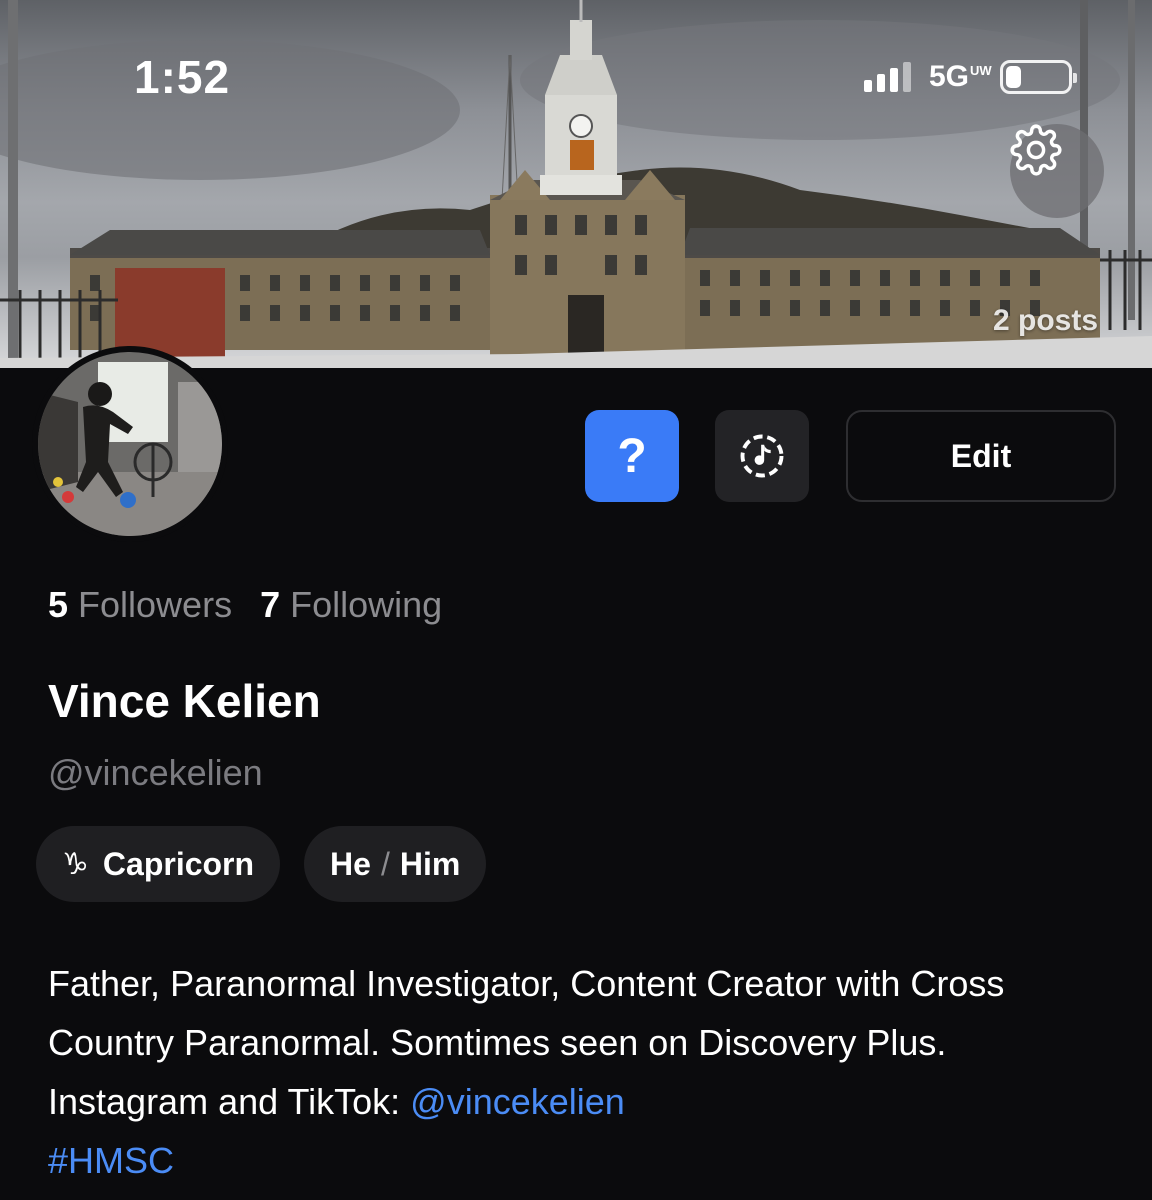  I want to click on following-count: 7, so click(270, 604).